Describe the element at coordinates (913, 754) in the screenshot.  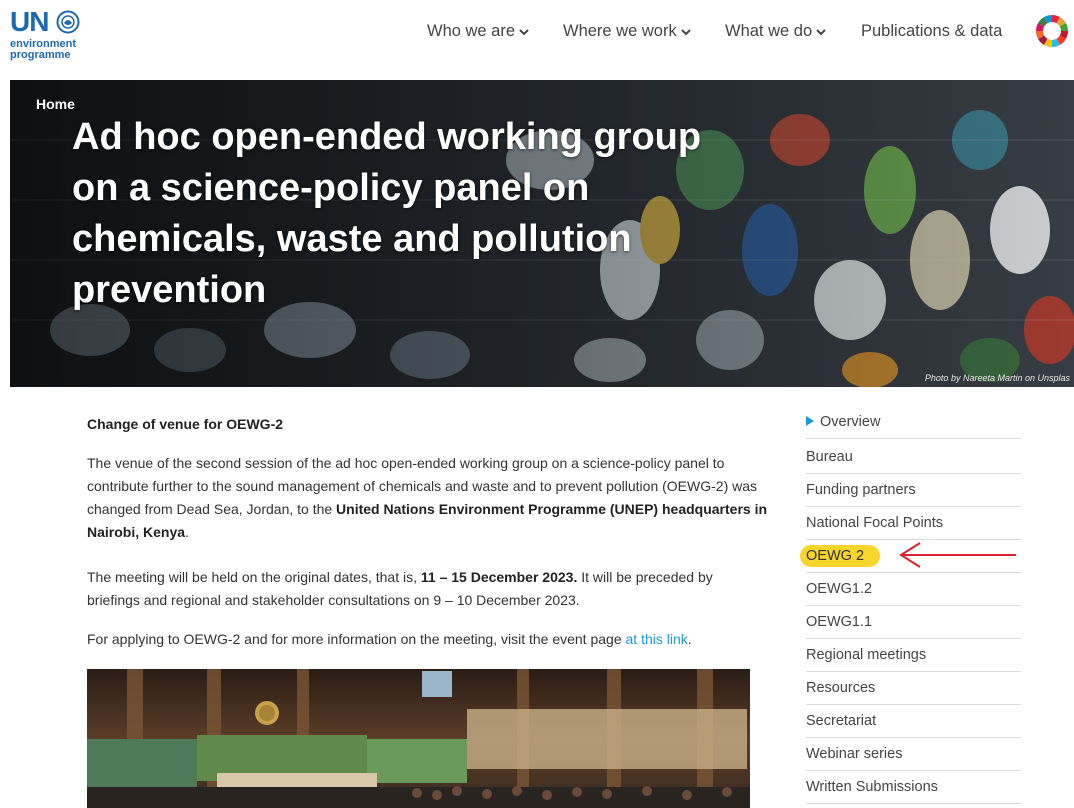
I see `sidebar-item-webinar-series: Webinar series` at that location.